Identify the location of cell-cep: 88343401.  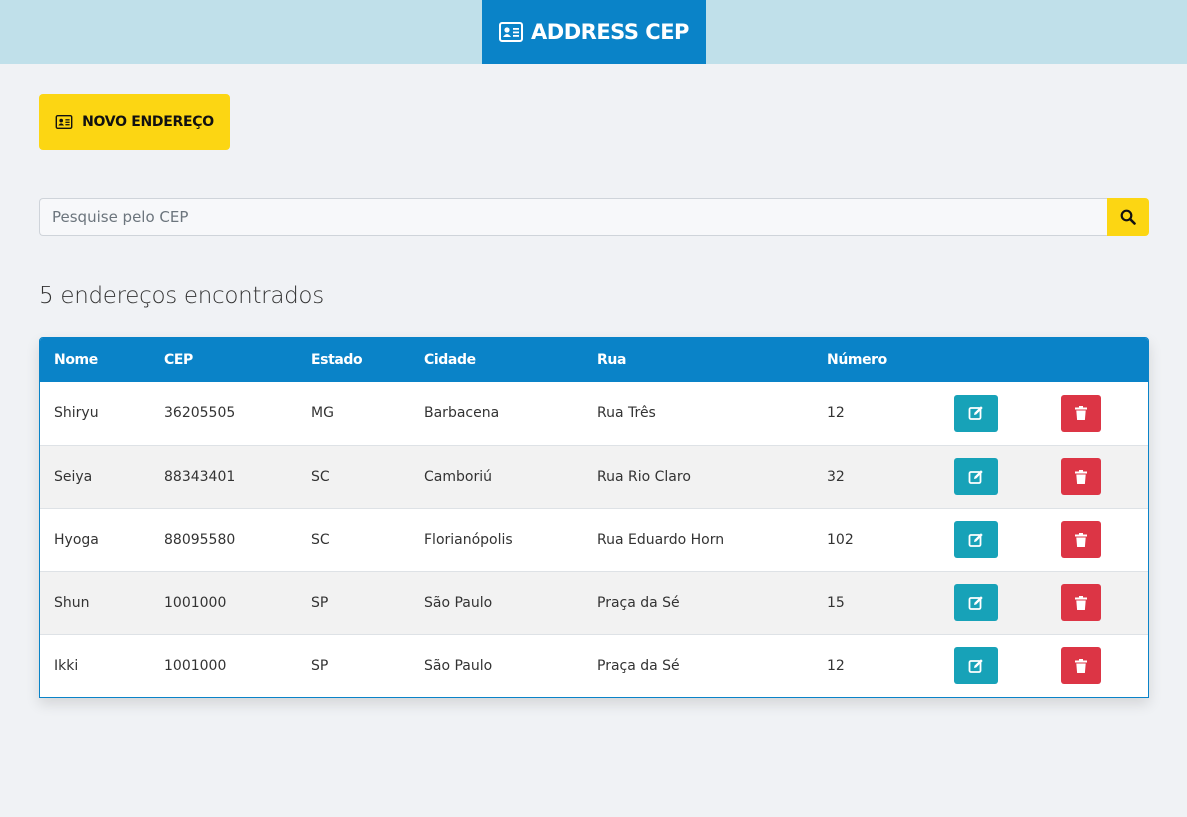
(200, 476).